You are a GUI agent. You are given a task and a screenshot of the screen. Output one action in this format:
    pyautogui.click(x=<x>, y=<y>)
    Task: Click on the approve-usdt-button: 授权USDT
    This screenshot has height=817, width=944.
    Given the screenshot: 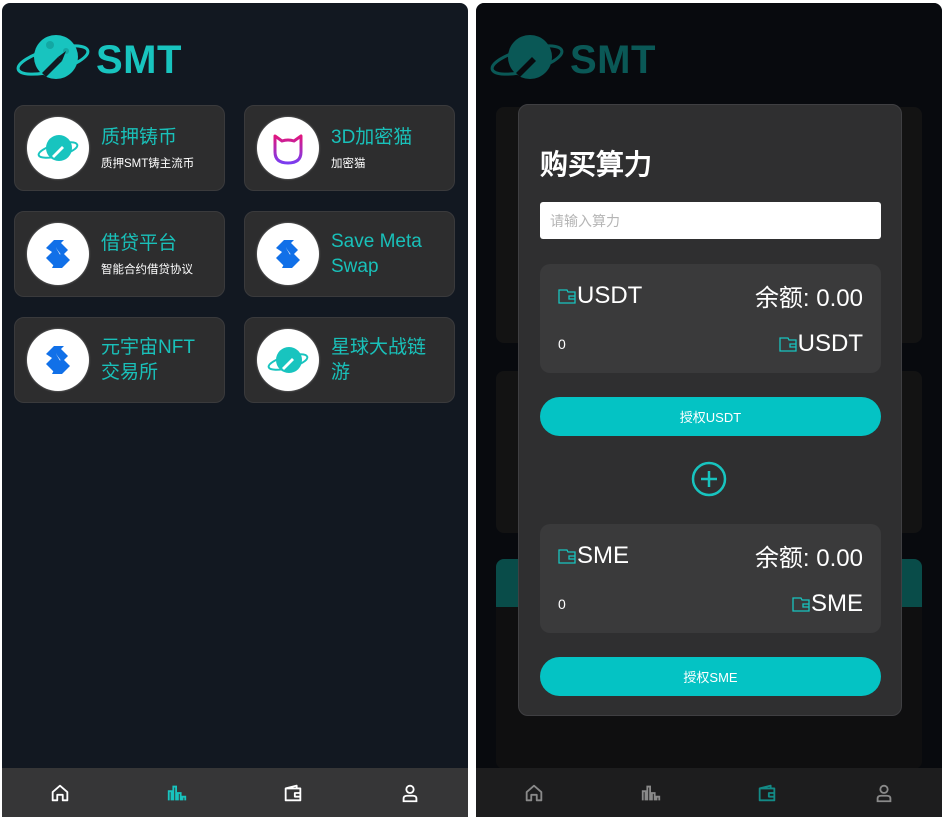 What is the action you would take?
    pyautogui.click(x=710, y=416)
    